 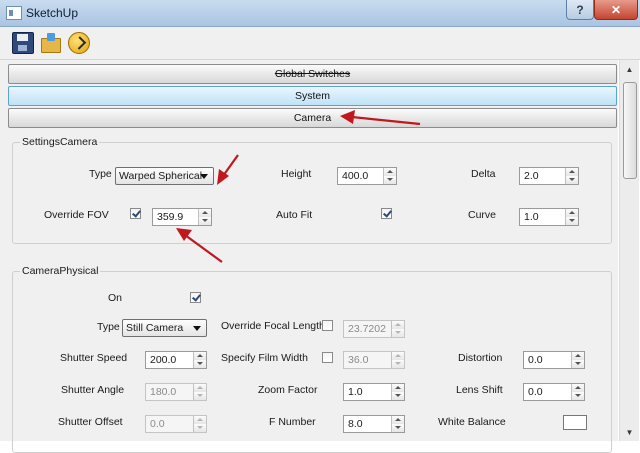 What do you see at coordinates (355, 392) in the screenshot?
I see `zoom-factor-value: 1.0` at bounding box center [355, 392].